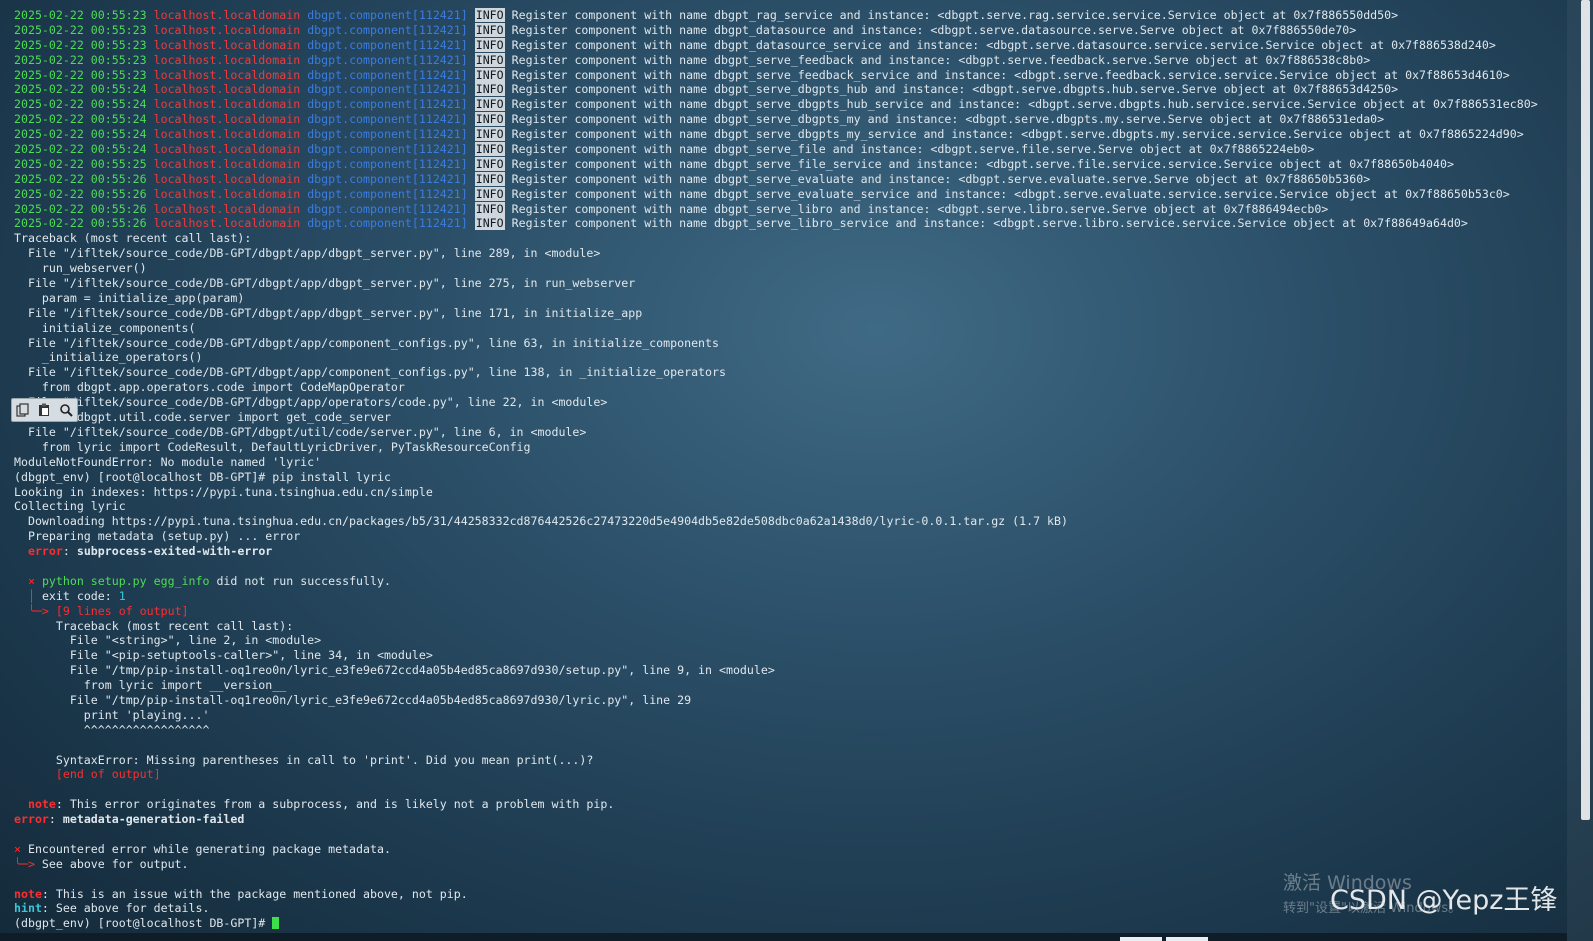  Describe the element at coordinates (132, 729) in the screenshot. I see `subprocess-text: ^^^^^^^^^^^^^^^^^^` at that location.